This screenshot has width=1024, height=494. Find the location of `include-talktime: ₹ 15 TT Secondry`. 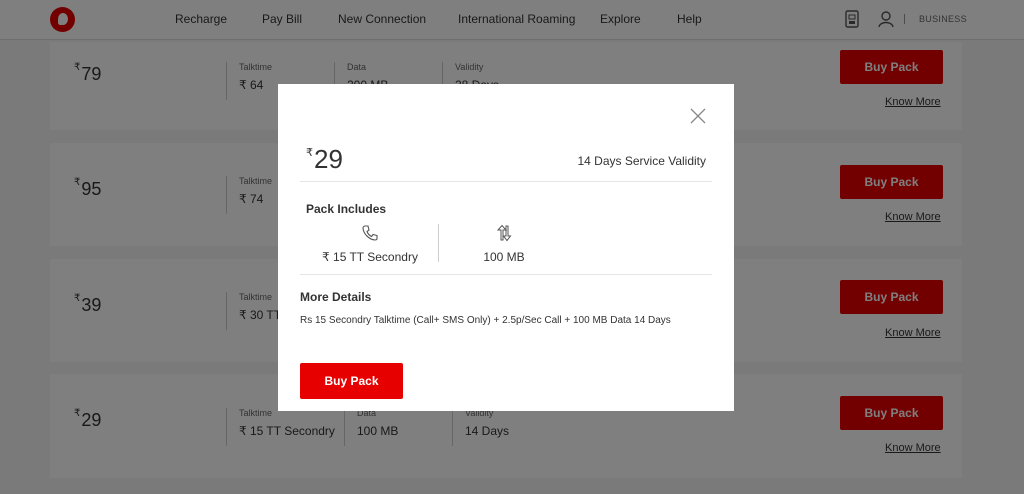

include-talktime: ₹ 15 TT Secondry is located at coordinates (370, 244).